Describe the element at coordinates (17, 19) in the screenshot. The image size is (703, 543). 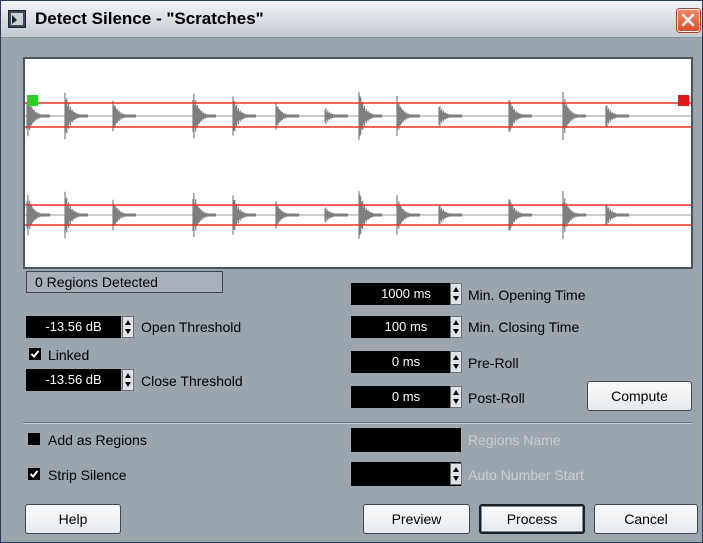
I see `app-icon` at that location.